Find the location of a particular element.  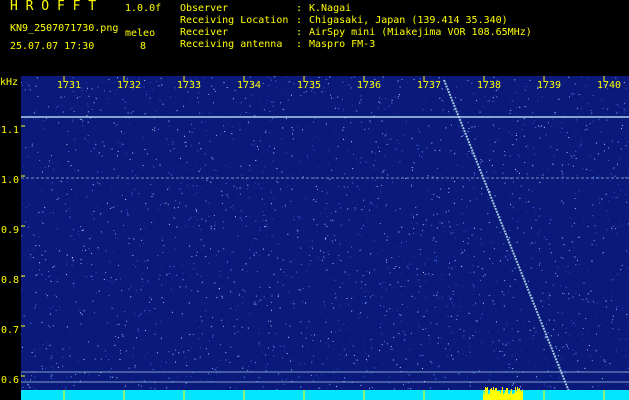

info-label-location: Receiving Location is located at coordinates (234, 20).